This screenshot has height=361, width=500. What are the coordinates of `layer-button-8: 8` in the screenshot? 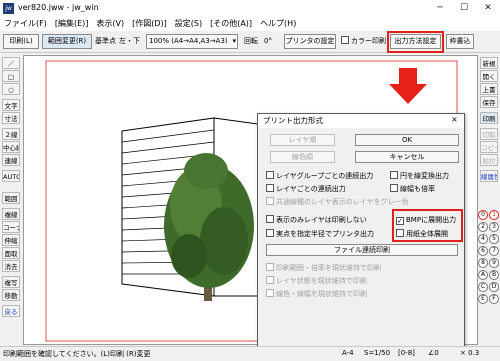 It's located at (483, 263).